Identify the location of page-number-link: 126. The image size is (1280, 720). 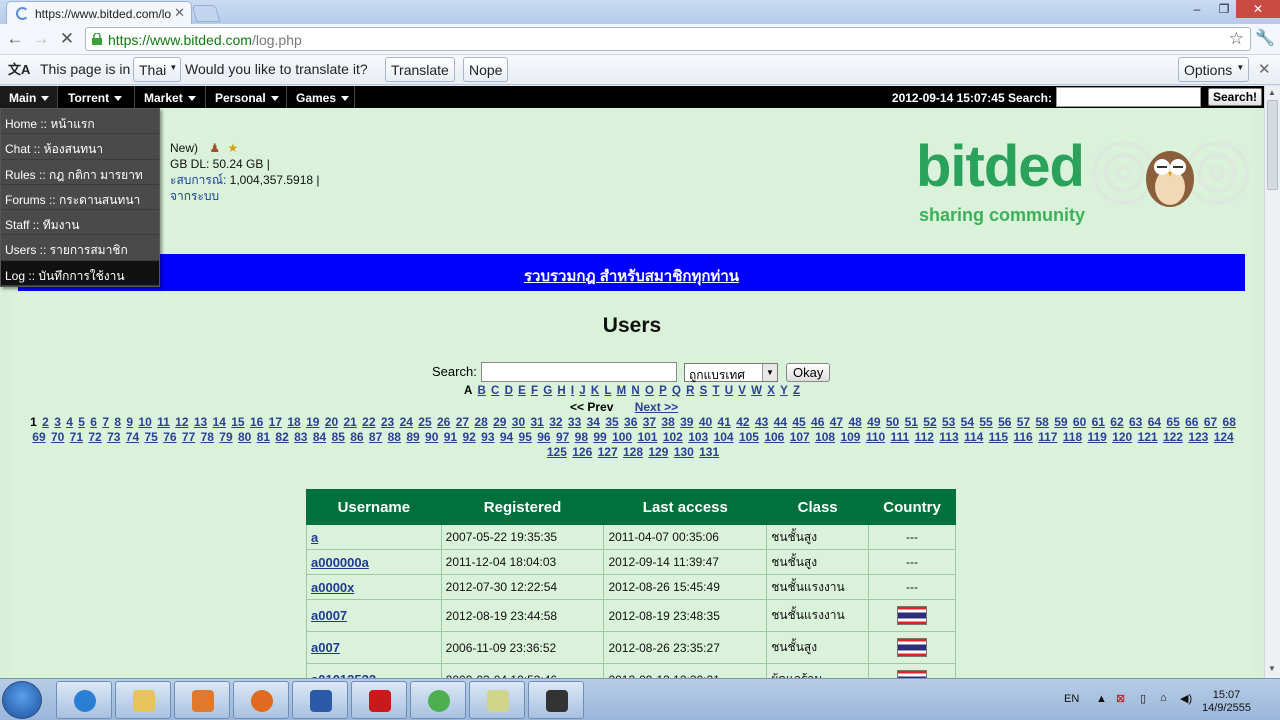
(582, 452).